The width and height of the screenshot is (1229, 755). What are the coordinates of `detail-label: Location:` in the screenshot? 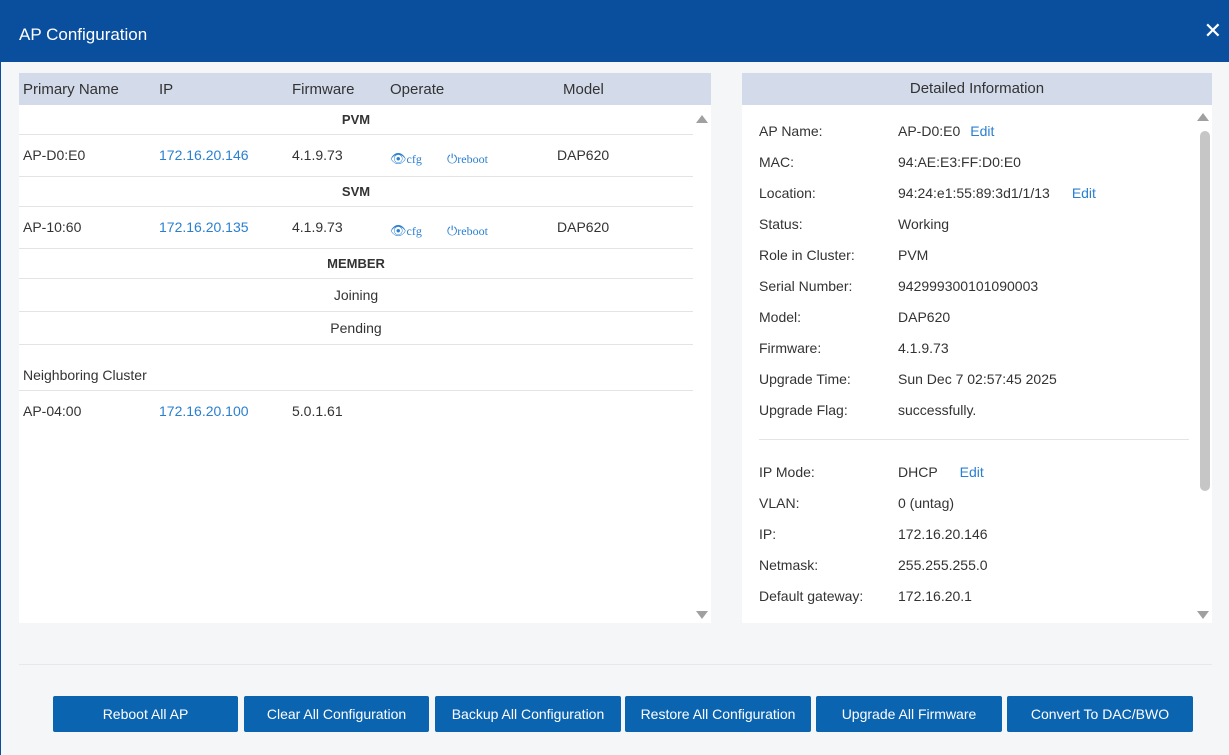 It's located at (787, 193).